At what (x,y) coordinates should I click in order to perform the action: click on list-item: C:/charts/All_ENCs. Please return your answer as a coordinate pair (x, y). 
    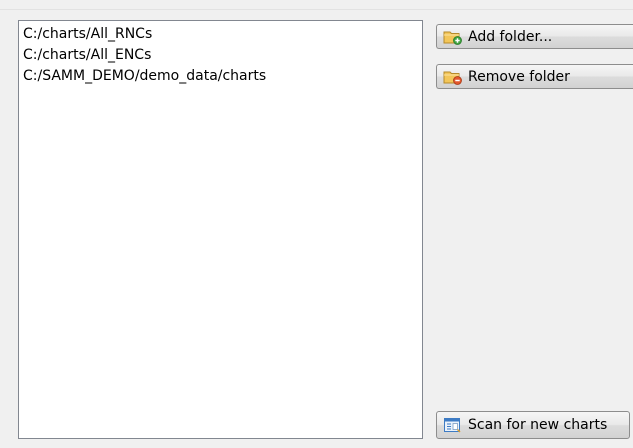
    Looking at the image, I should click on (220, 55).